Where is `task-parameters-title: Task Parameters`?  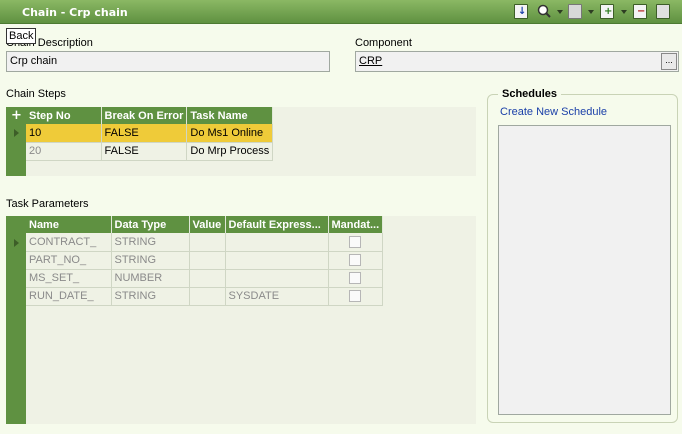 task-parameters-title: Task Parameters is located at coordinates (47, 204).